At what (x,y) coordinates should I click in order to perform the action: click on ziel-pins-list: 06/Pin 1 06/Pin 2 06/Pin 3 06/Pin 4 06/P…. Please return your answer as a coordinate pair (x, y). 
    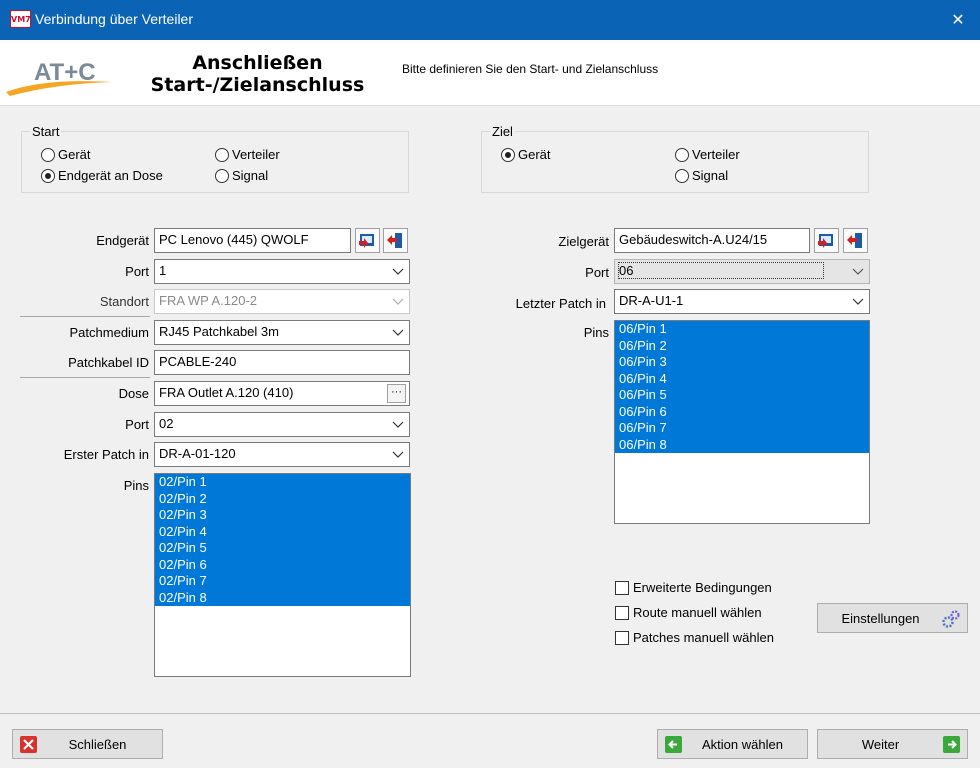
    Looking at the image, I should click on (742, 422).